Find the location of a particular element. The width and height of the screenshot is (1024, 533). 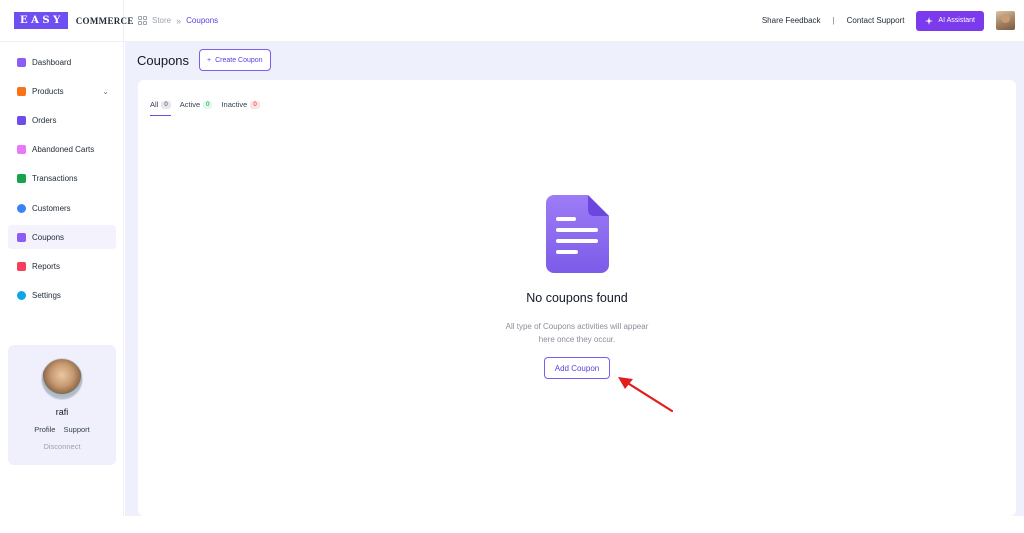

create-coupon-button: + Create Coupon is located at coordinates (235, 60).